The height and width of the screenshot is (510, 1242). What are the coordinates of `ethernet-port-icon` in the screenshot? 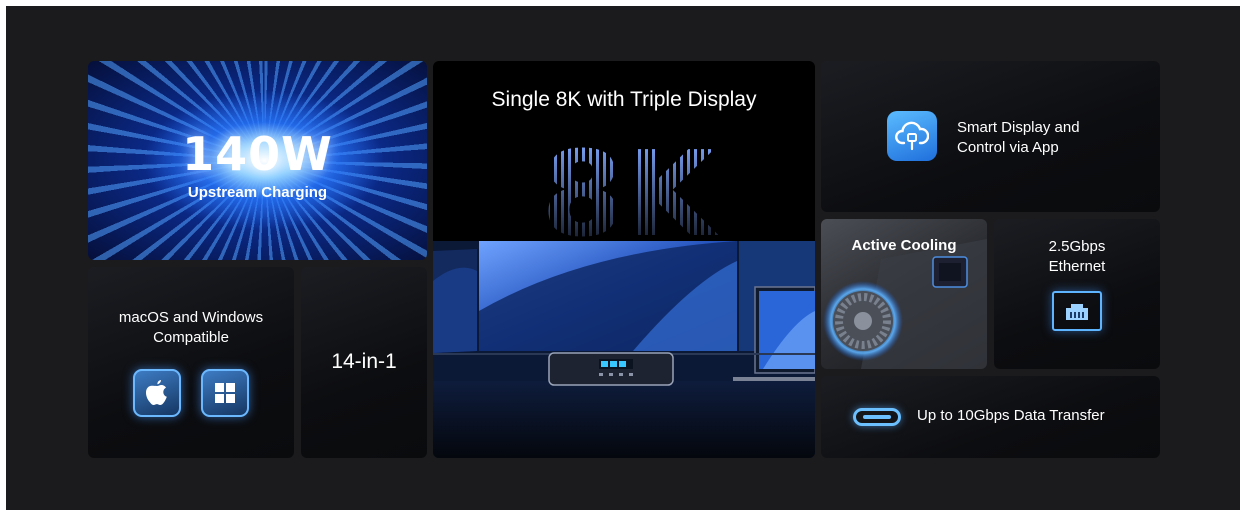 It's located at (1077, 311).